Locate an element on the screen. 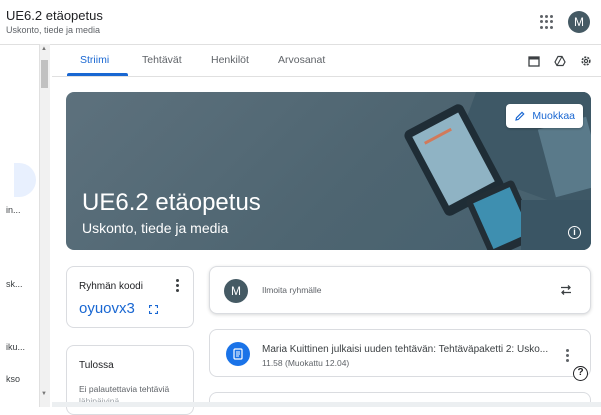 The height and width of the screenshot is (415, 601). sidebar-selected-indicator is located at coordinates (25, 180).